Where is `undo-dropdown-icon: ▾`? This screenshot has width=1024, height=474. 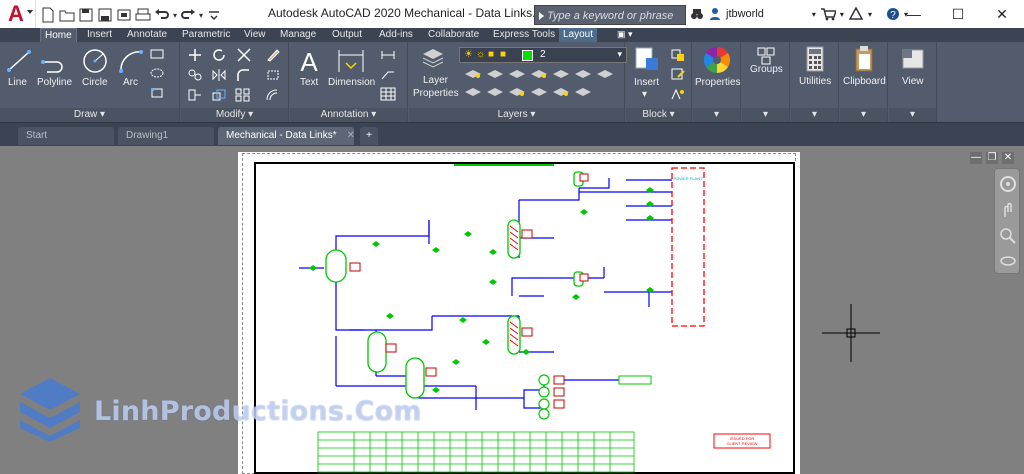 undo-dropdown-icon: ▾ is located at coordinates (175, 15).